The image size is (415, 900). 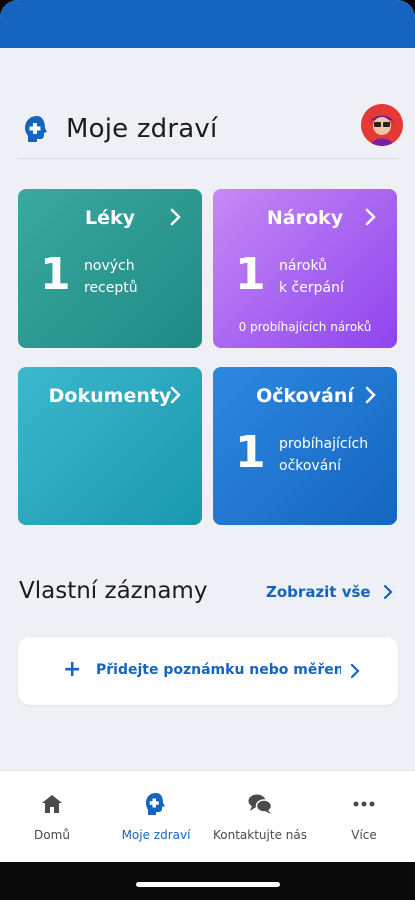 I want to click on tile-medications: Léky 1 nových receptů, so click(x=110, y=268).